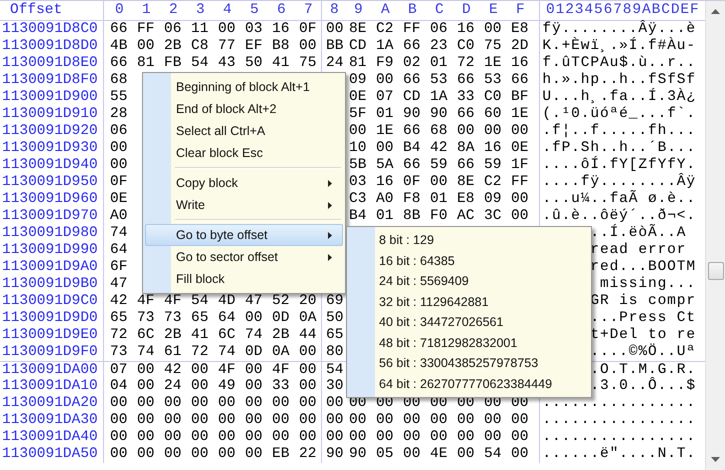 This screenshot has height=470, width=725. I want to click on hex-cell-text: 4E, so click(439, 454).